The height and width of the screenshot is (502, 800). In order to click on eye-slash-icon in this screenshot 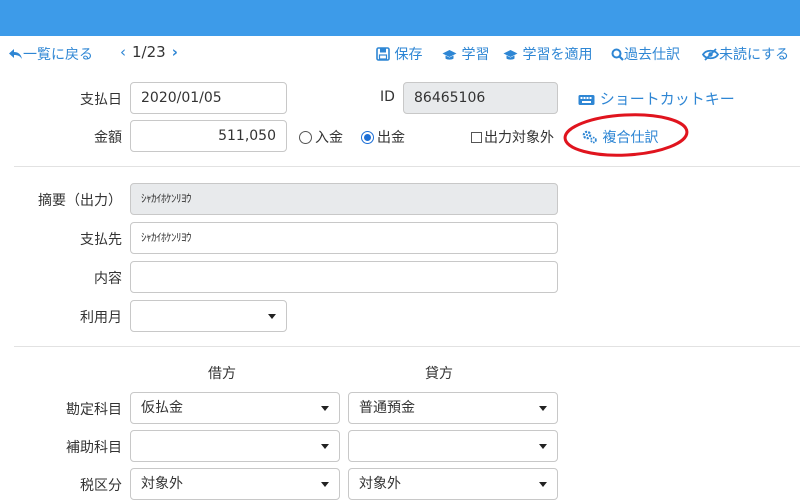, I will do `click(710, 55)`.